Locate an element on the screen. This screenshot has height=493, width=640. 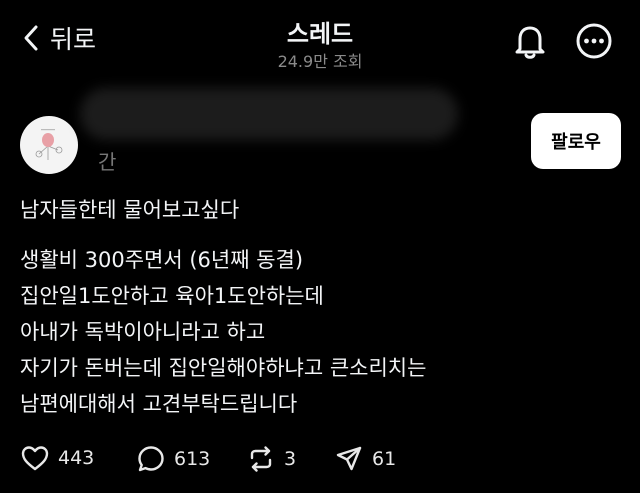
share-button: 61 is located at coordinates (365, 459).